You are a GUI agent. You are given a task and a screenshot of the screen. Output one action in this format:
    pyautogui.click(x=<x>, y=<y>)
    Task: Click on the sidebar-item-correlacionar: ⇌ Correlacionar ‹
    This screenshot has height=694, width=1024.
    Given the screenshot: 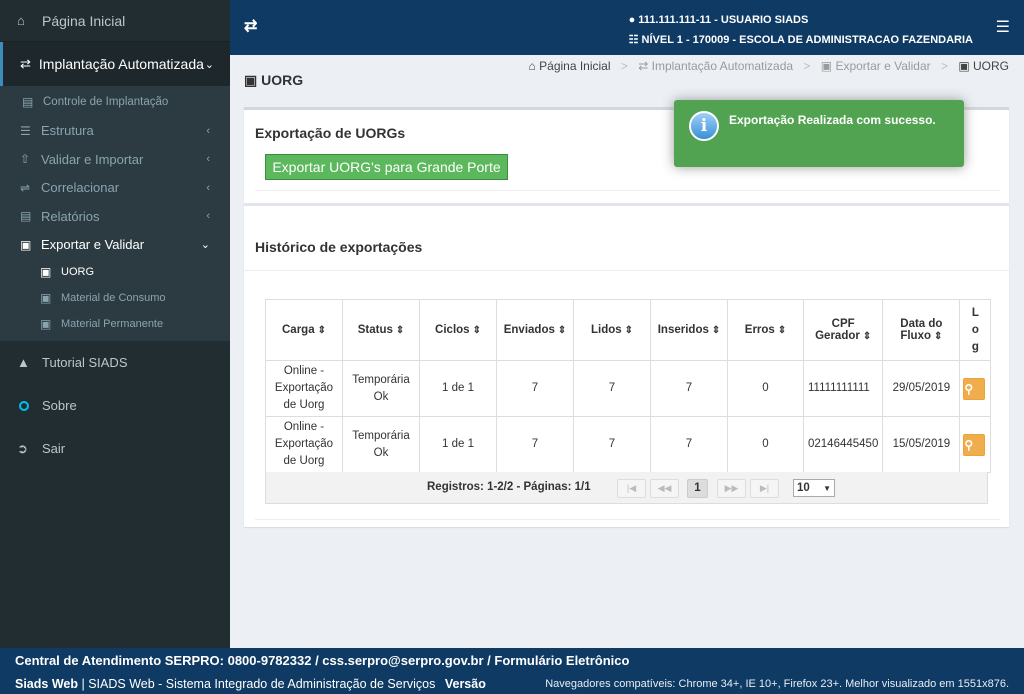 What is the action you would take?
    pyautogui.click(x=115, y=188)
    